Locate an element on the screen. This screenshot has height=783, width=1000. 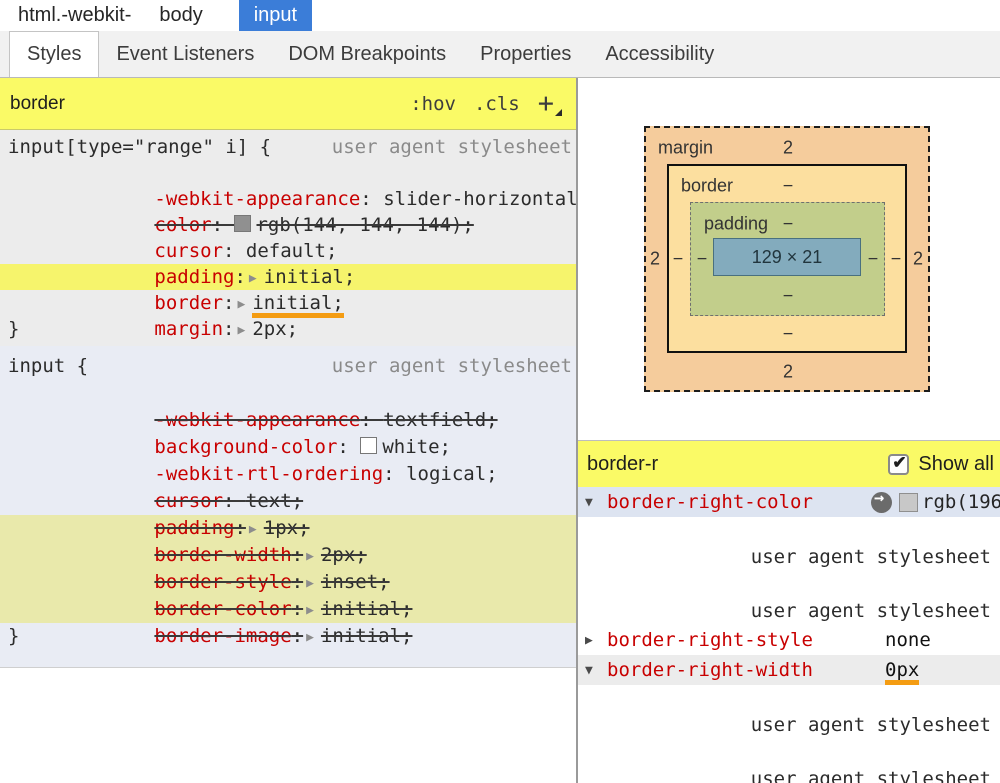
computed-filter-bar: border-r Show all is located at coordinates (789, 464).